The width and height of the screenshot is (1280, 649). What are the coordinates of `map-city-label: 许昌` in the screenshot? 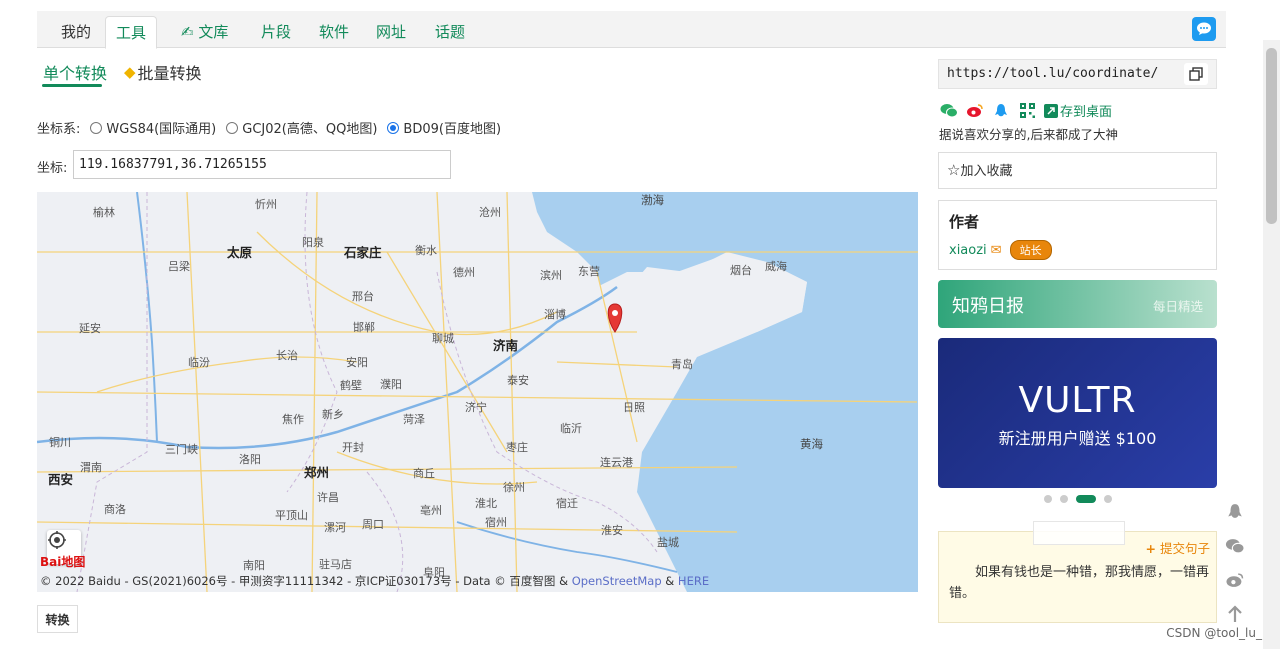 It's located at (328, 497).